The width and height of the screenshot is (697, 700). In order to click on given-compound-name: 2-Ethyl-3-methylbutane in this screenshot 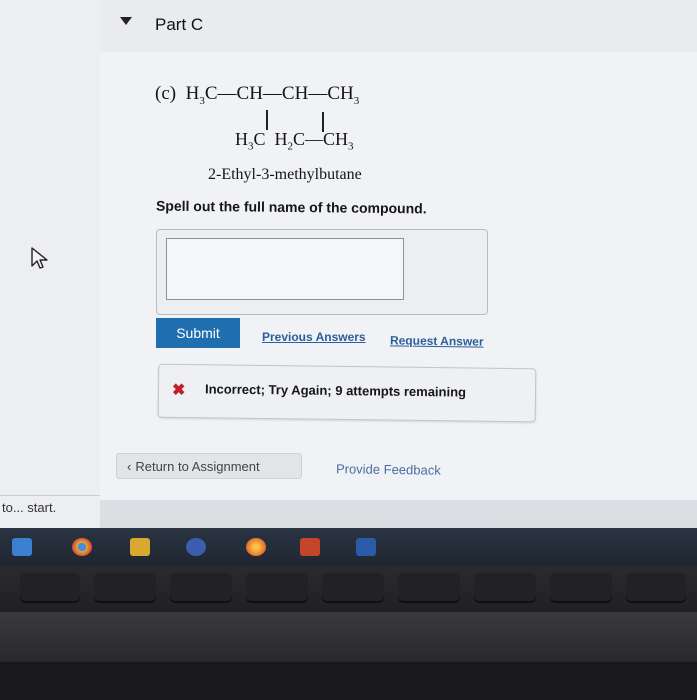, I will do `click(285, 174)`.